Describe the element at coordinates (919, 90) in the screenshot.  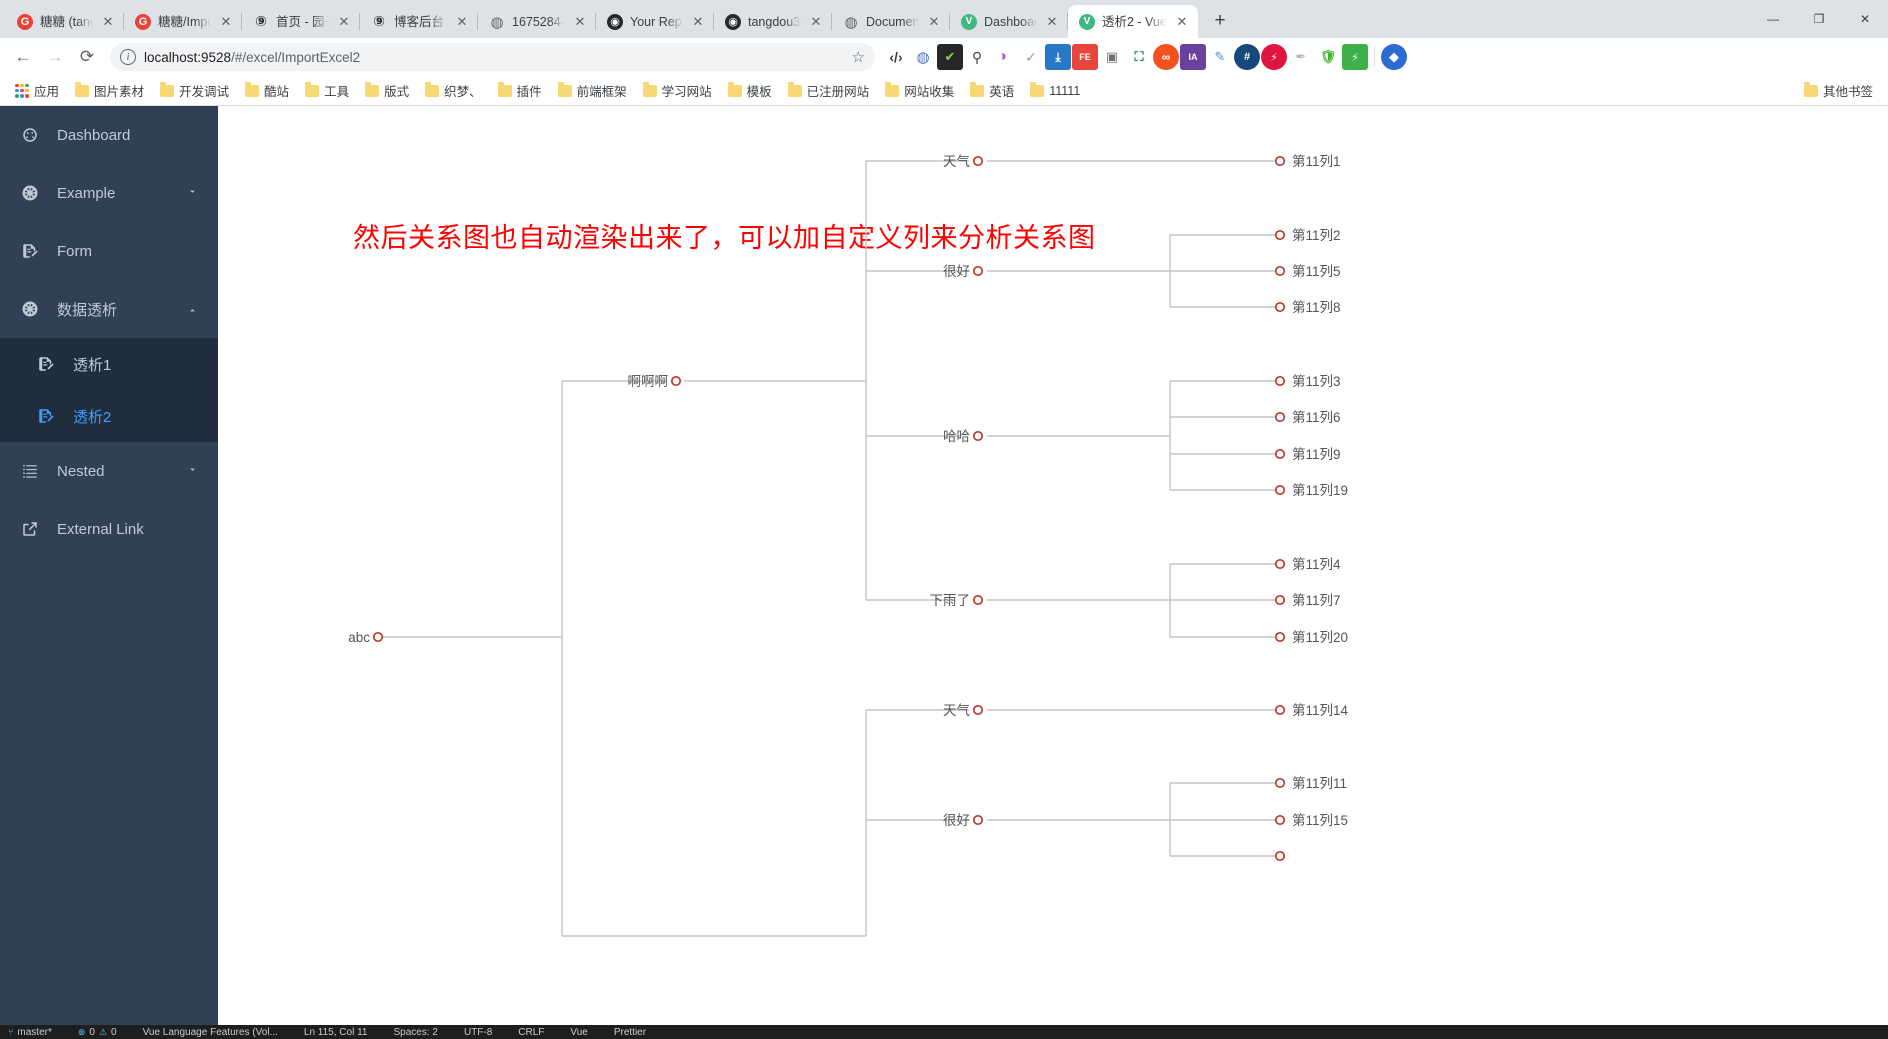
I see `bookmark-folder: 网站收集` at that location.